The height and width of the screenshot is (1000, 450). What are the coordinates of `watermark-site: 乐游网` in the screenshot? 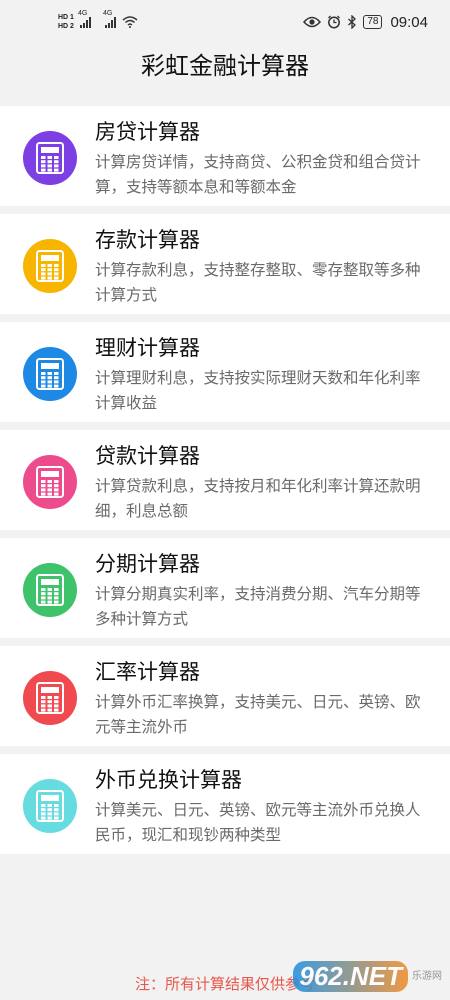 It's located at (427, 976).